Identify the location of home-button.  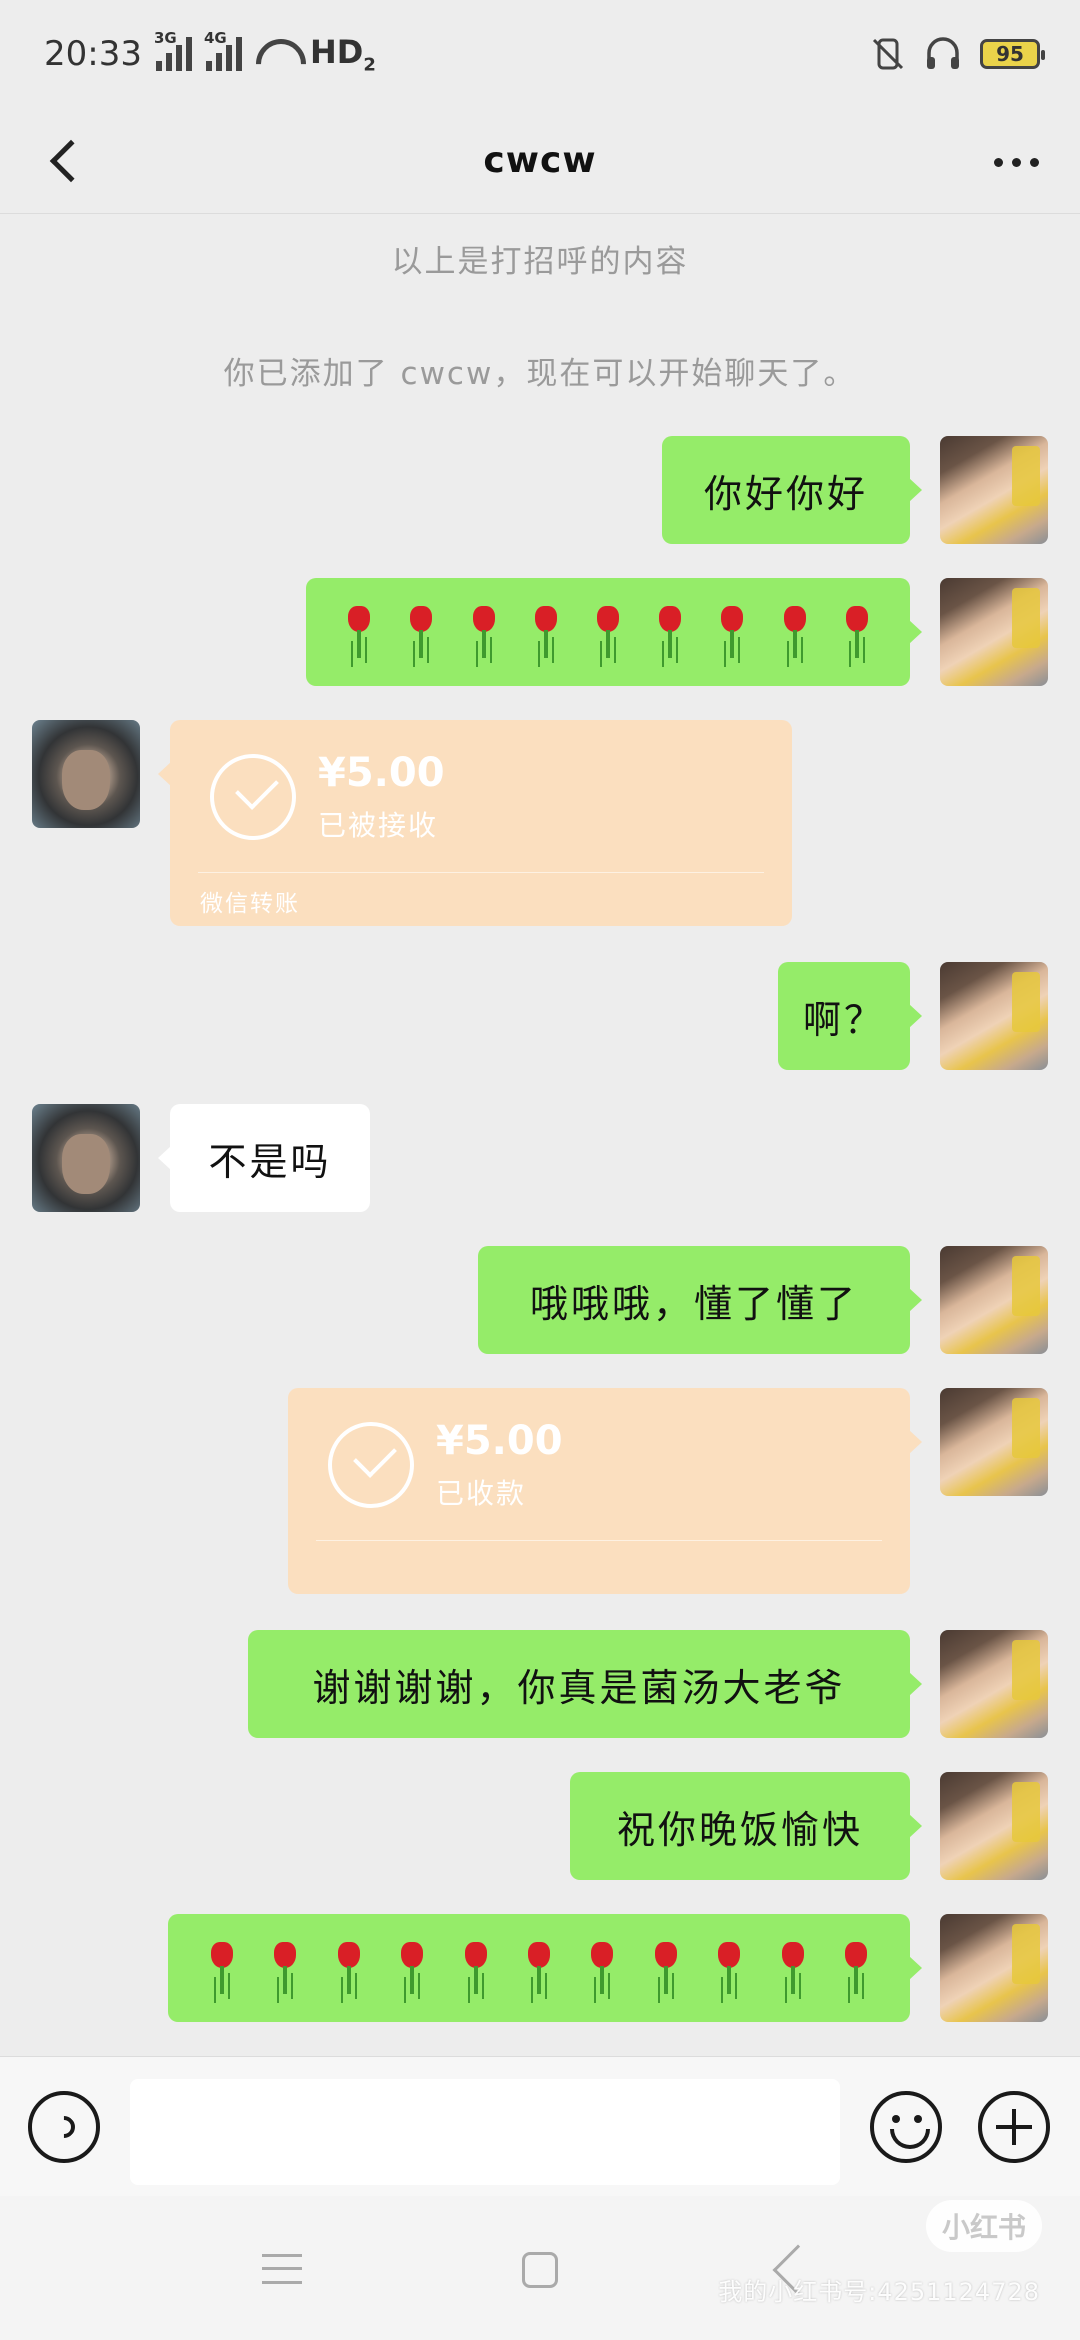
(540, 2270).